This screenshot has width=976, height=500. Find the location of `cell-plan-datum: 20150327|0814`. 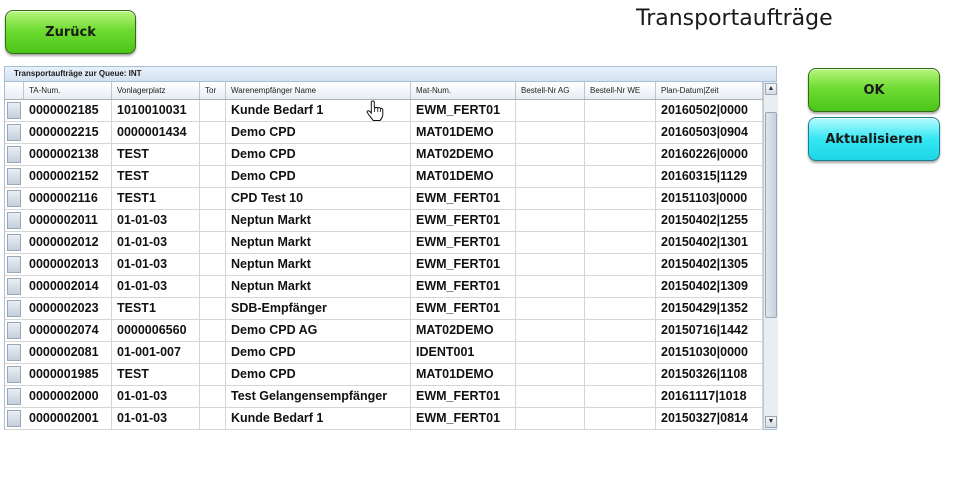

cell-plan-datum: 20150327|0814 is located at coordinates (709, 418).